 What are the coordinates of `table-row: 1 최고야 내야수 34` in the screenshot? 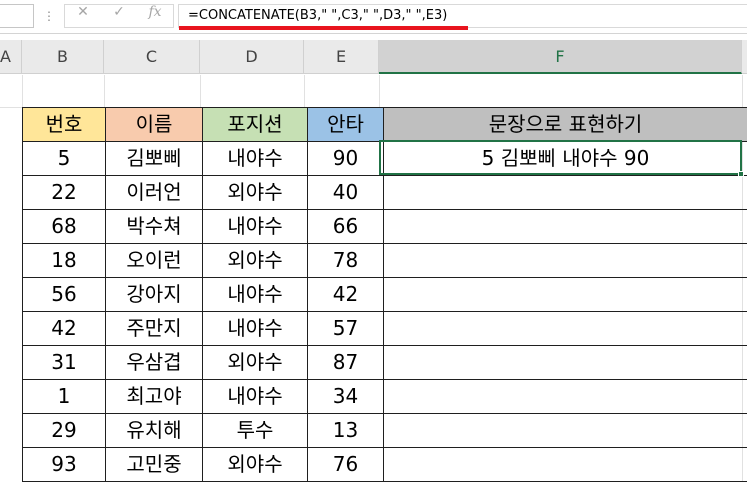 It's located at (385, 397).